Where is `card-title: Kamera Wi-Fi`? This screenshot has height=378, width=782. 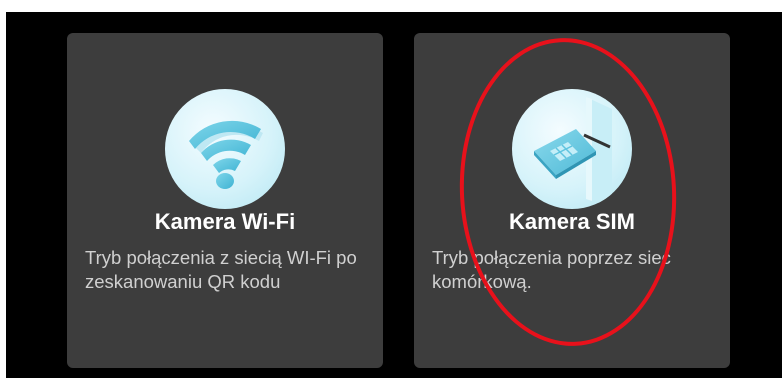 card-title: Kamera Wi-Fi is located at coordinates (225, 221).